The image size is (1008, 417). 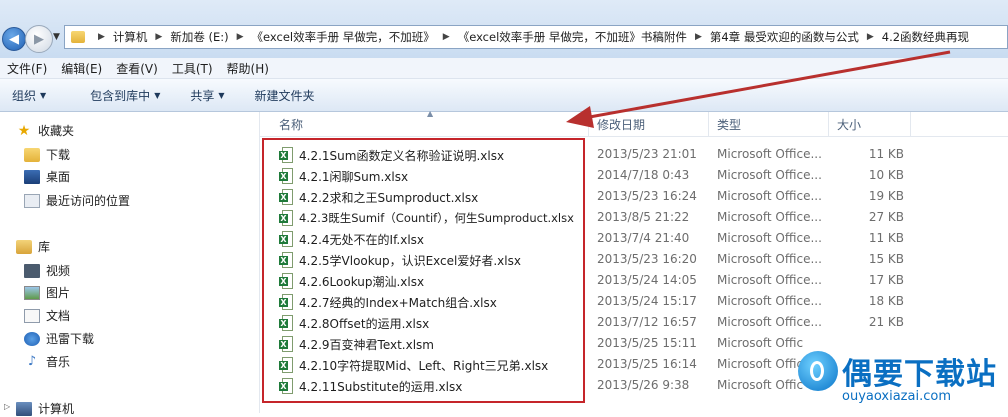 I want to click on file-size: 19 KB, so click(x=886, y=196).